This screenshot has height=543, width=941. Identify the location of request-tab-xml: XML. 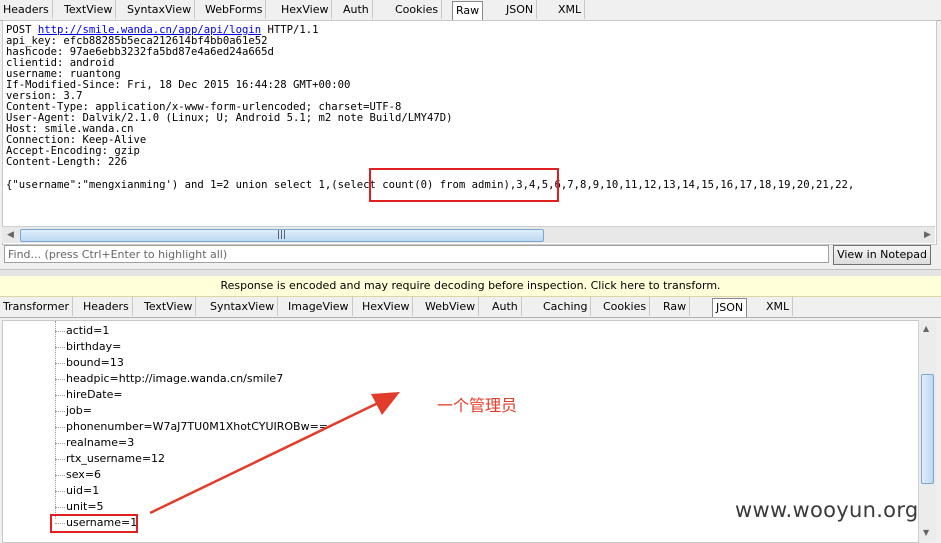
(570, 9).